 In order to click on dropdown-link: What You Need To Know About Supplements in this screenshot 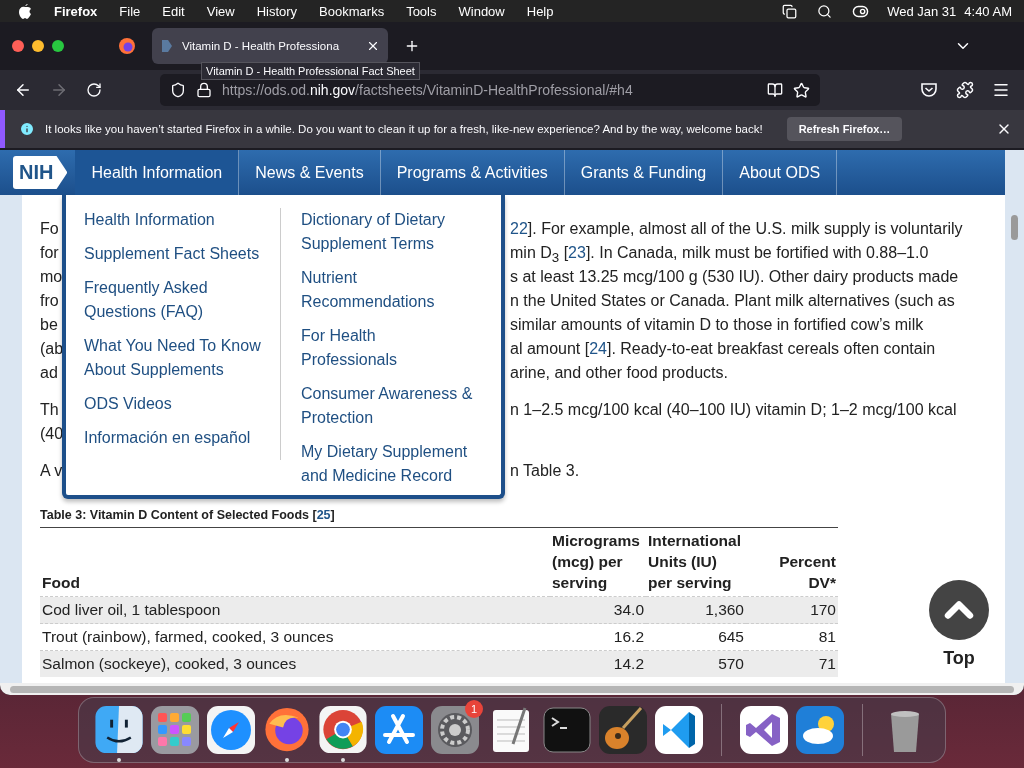, I will do `click(182, 358)`.